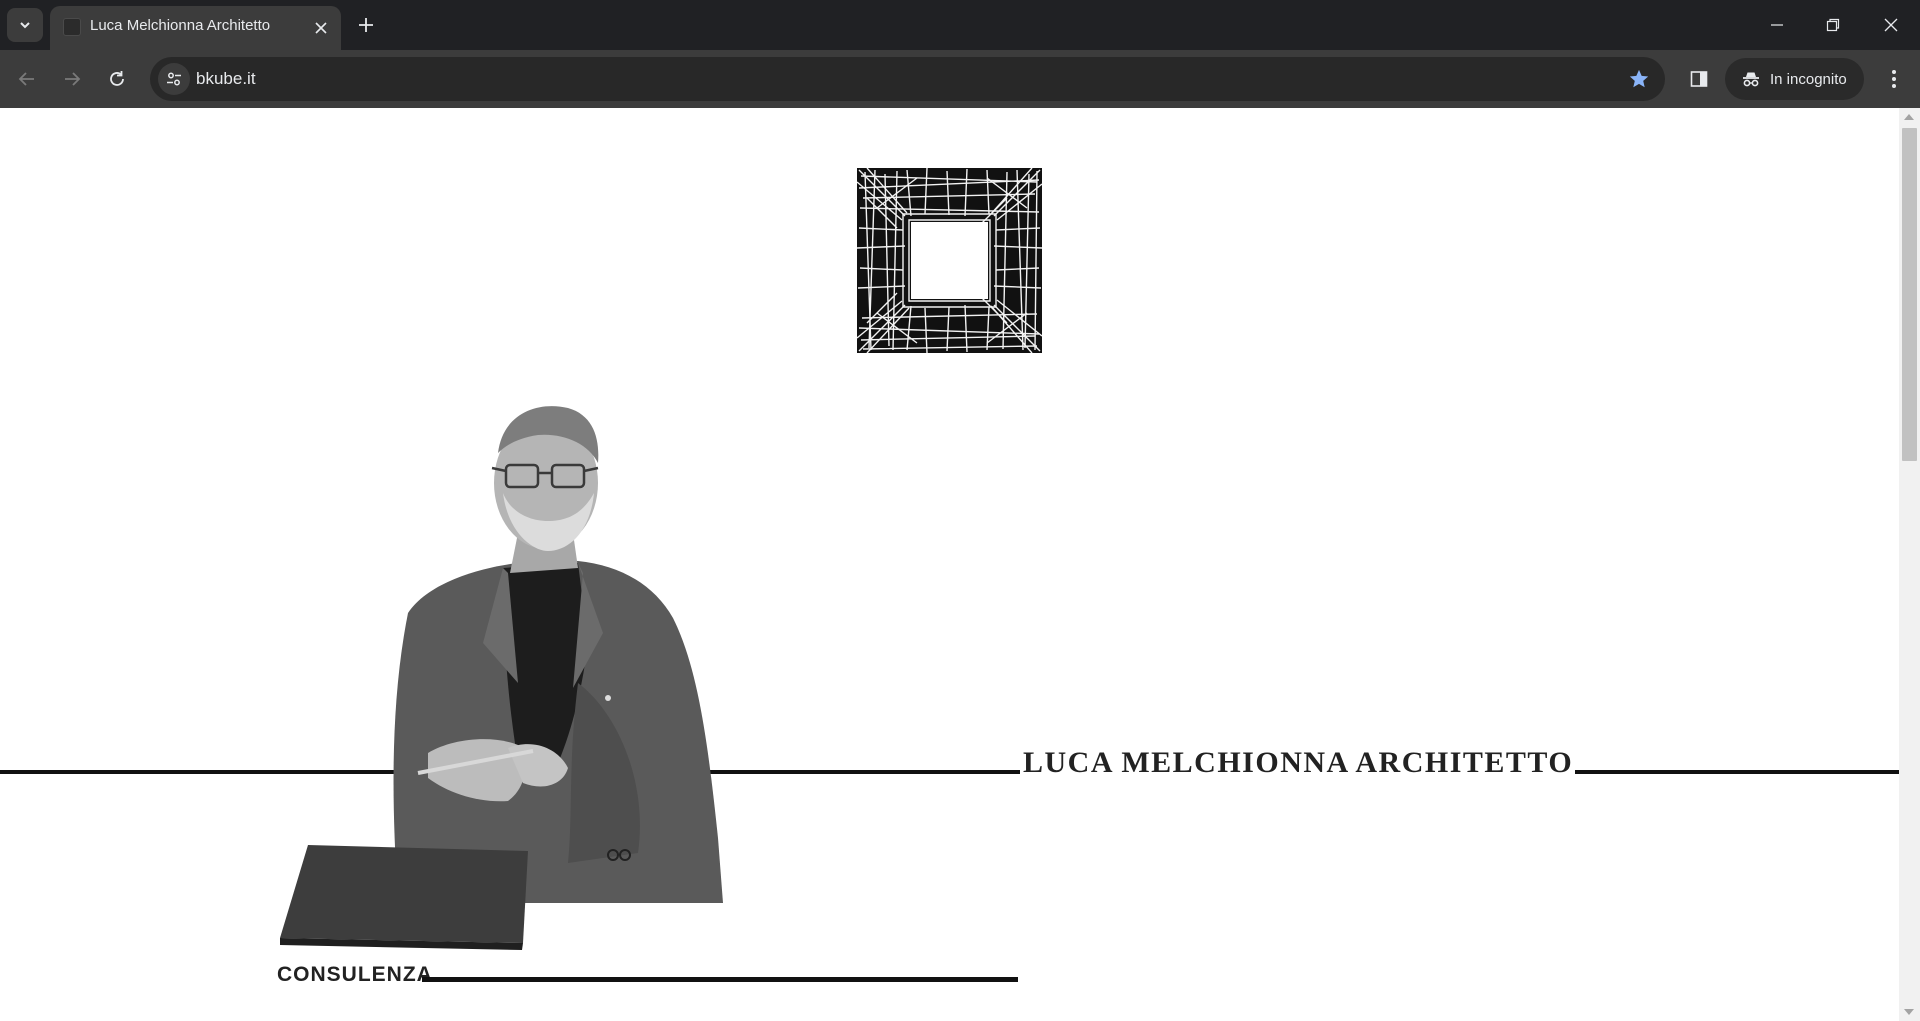 The height and width of the screenshot is (1021, 1920). I want to click on tab-close-button, so click(321, 28).